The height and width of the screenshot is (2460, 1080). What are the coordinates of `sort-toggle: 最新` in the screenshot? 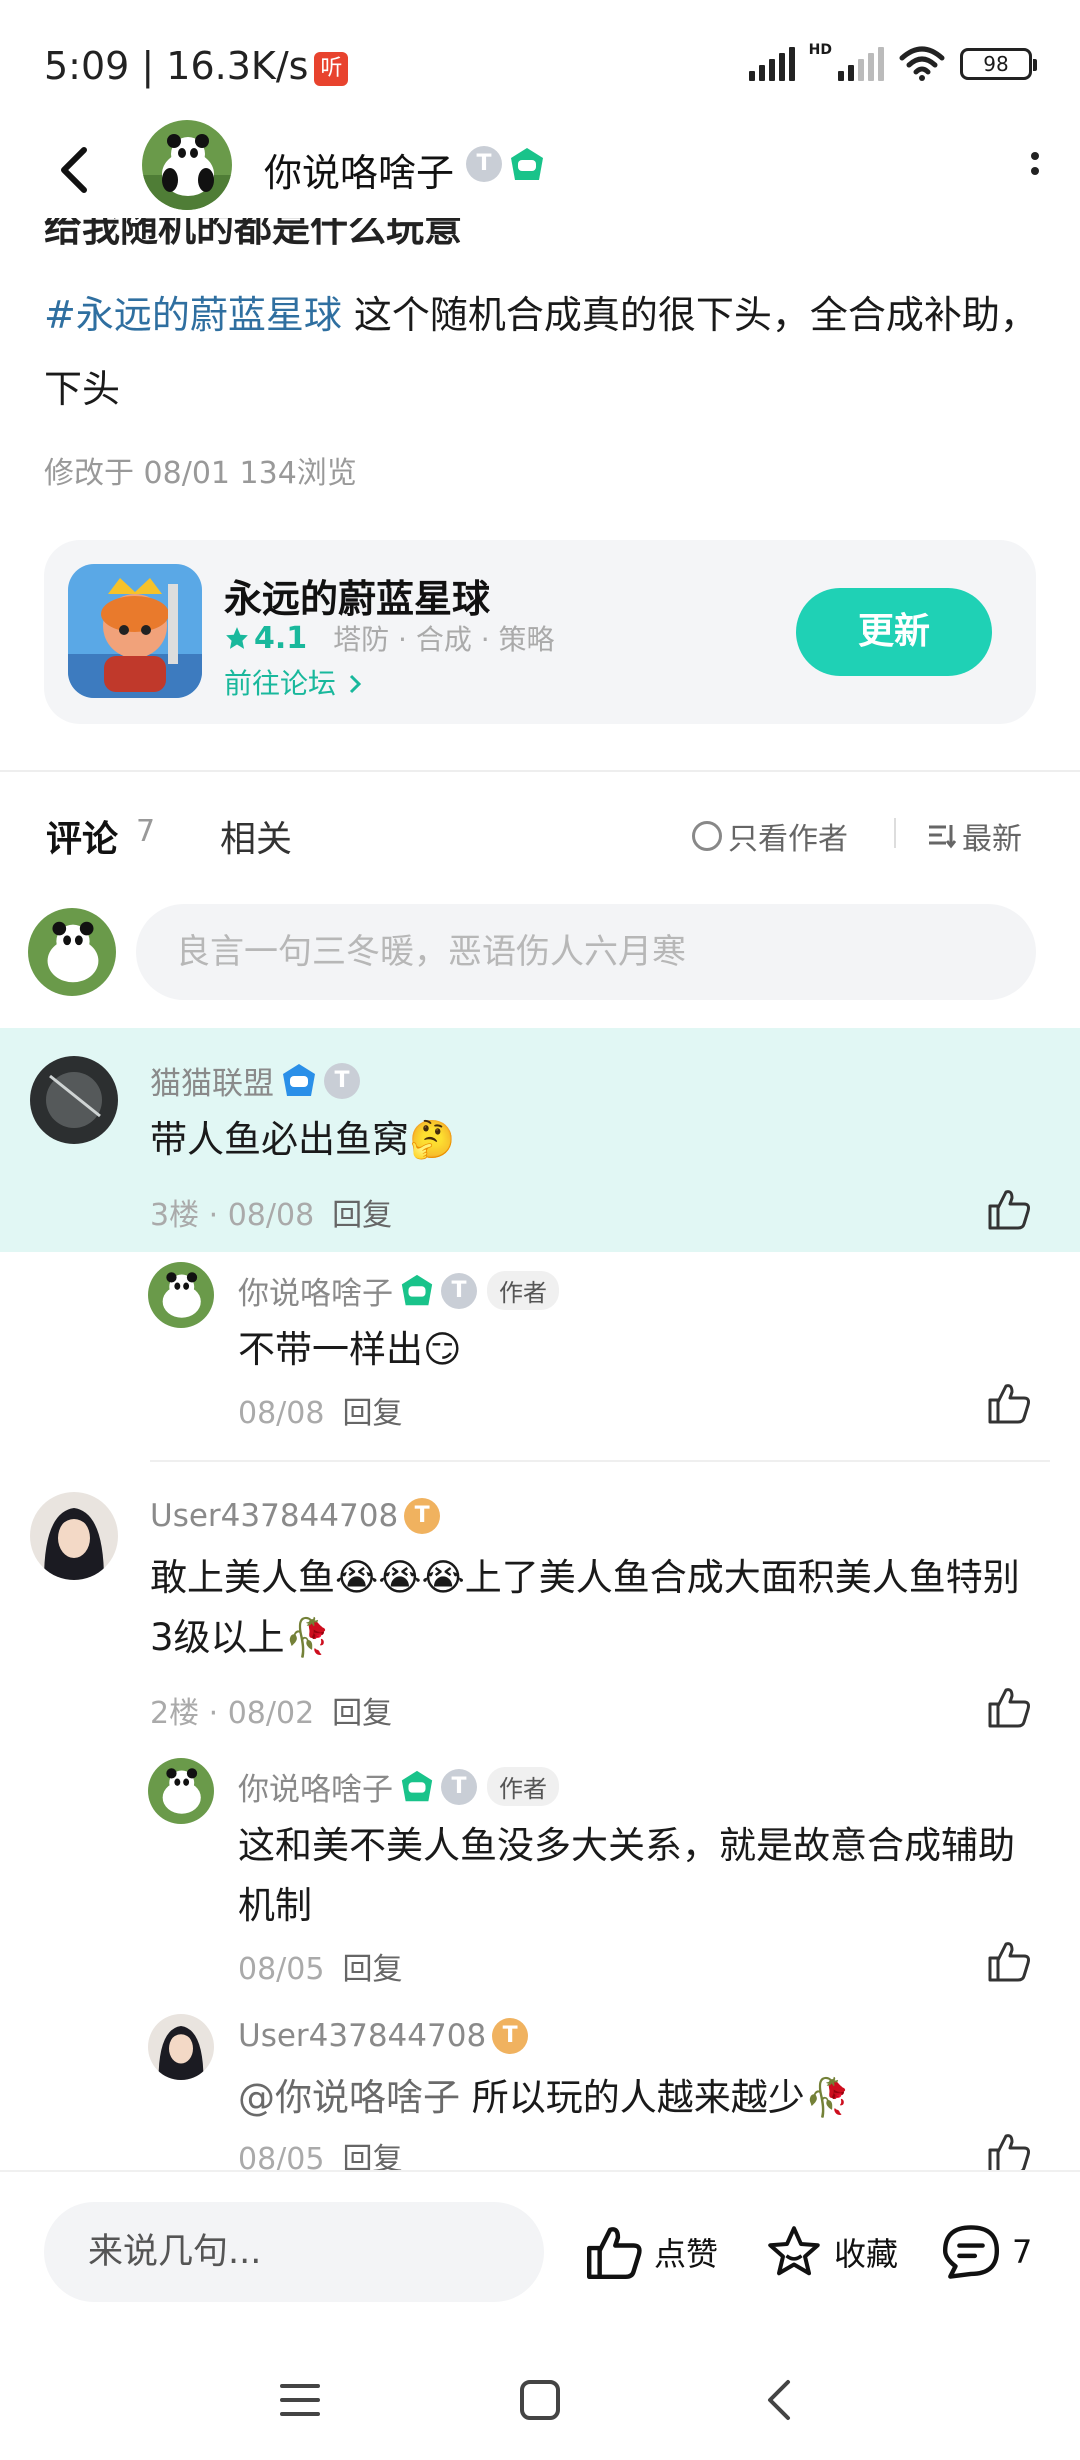 It's located at (974, 836).